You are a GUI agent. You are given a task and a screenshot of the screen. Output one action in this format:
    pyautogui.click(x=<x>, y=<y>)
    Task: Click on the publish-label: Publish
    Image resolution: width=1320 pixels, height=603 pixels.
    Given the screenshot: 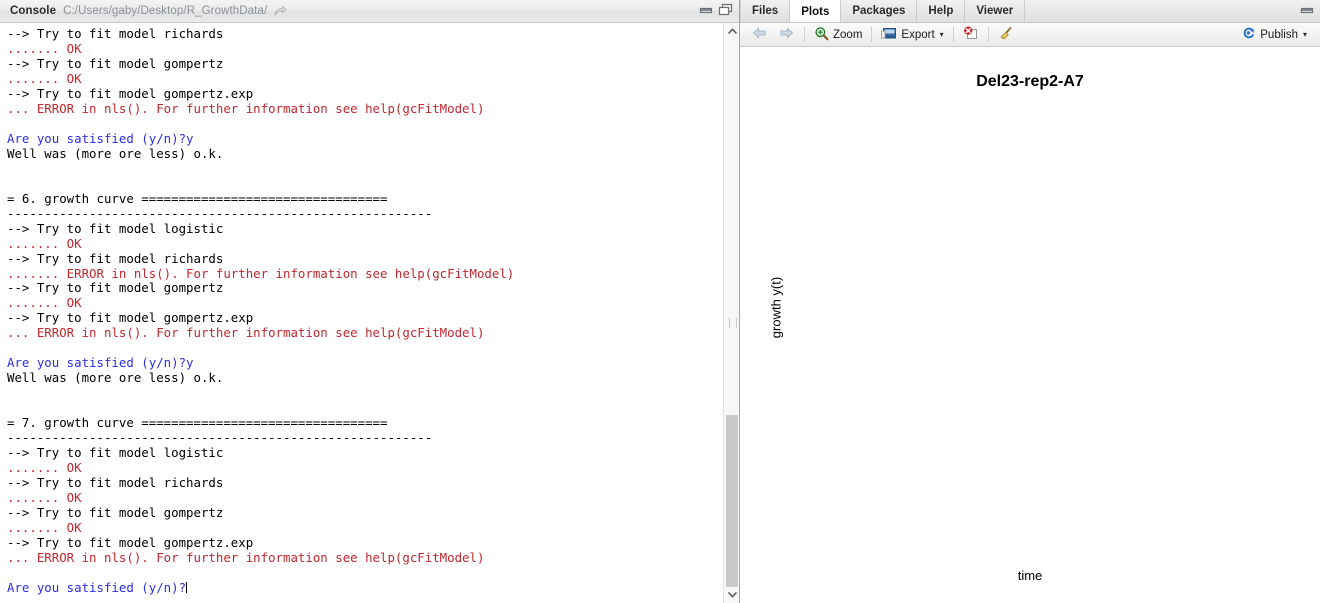 What is the action you would take?
    pyautogui.click(x=1279, y=34)
    